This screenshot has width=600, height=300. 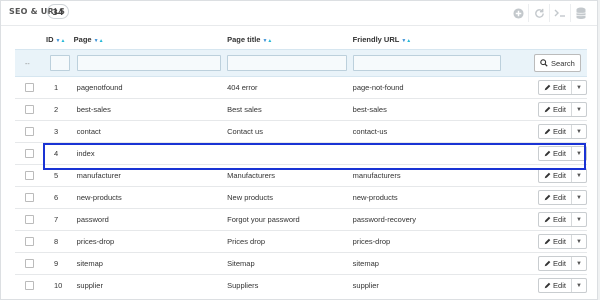 What do you see at coordinates (559, 13) in the screenshot?
I see `terminal-icon` at bounding box center [559, 13].